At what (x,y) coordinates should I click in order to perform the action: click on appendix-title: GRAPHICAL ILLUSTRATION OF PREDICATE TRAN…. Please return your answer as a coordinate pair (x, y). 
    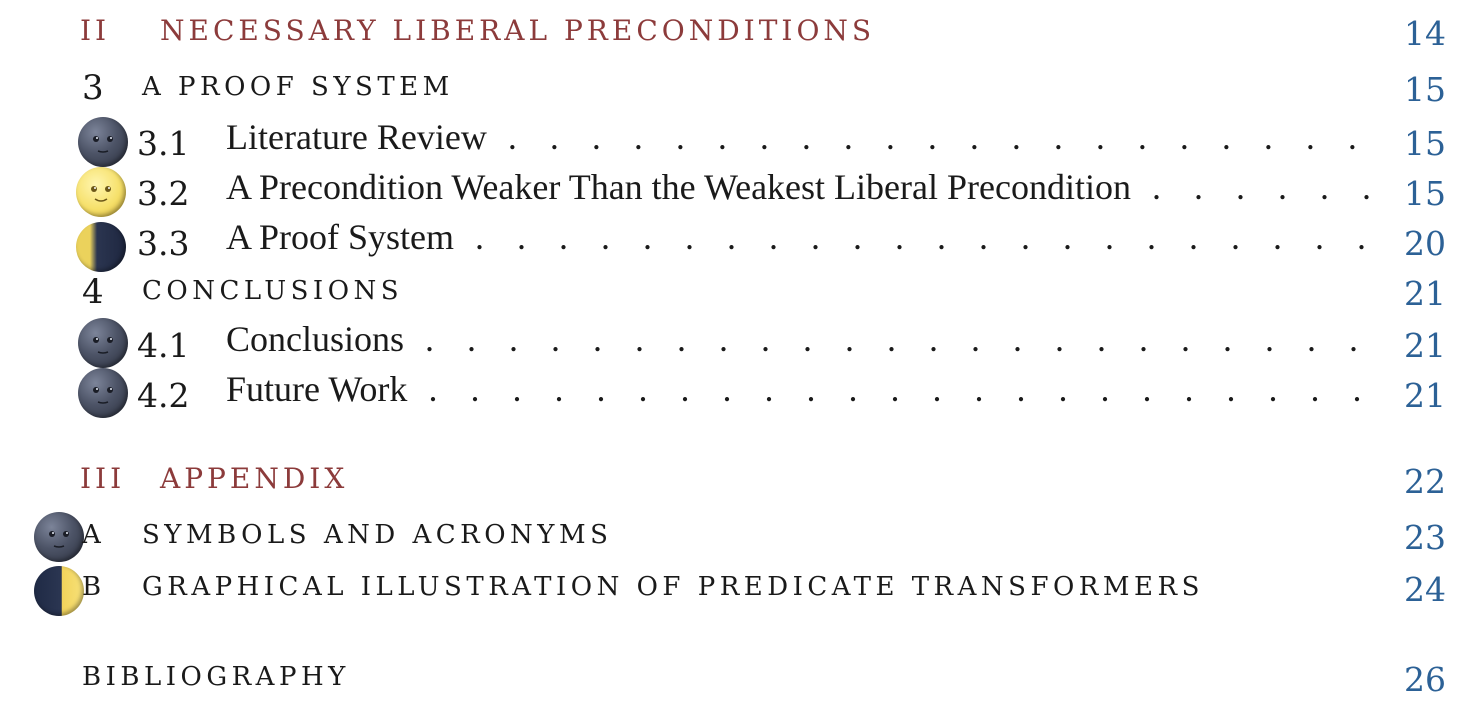
    Looking at the image, I should click on (673, 587).